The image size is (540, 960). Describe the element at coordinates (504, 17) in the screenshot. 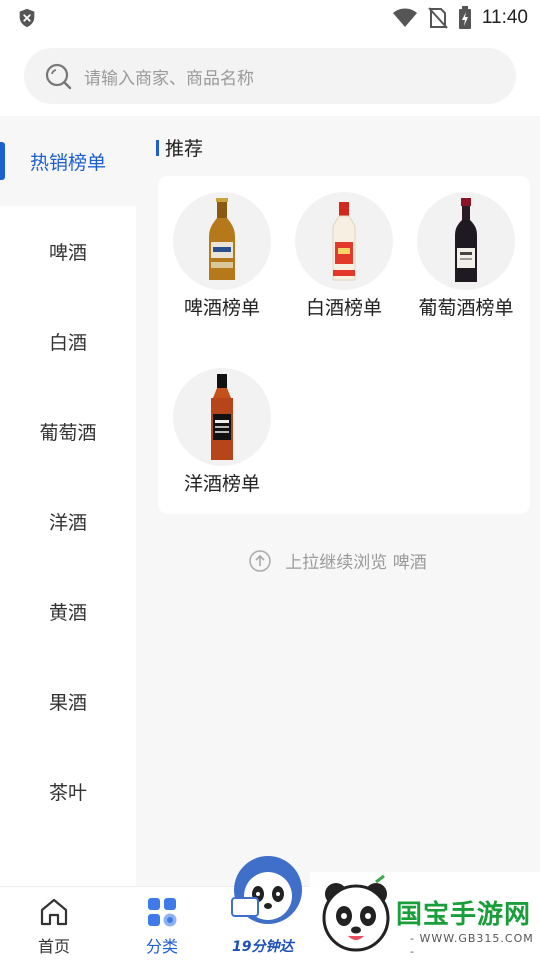

I see `status-time: 11:40` at that location.